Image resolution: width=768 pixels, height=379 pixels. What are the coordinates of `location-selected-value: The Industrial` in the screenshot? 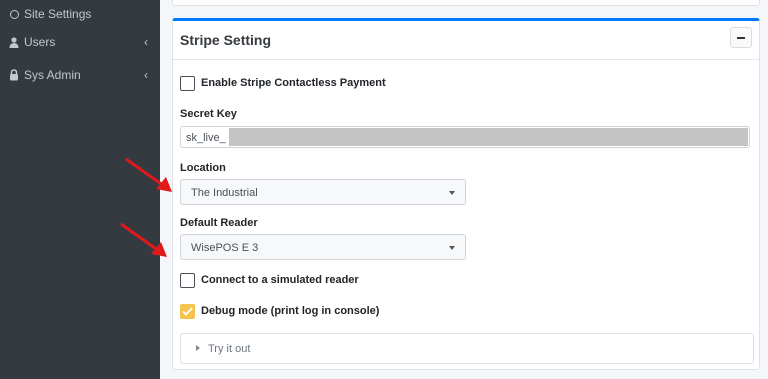 It's located at (224, 193).